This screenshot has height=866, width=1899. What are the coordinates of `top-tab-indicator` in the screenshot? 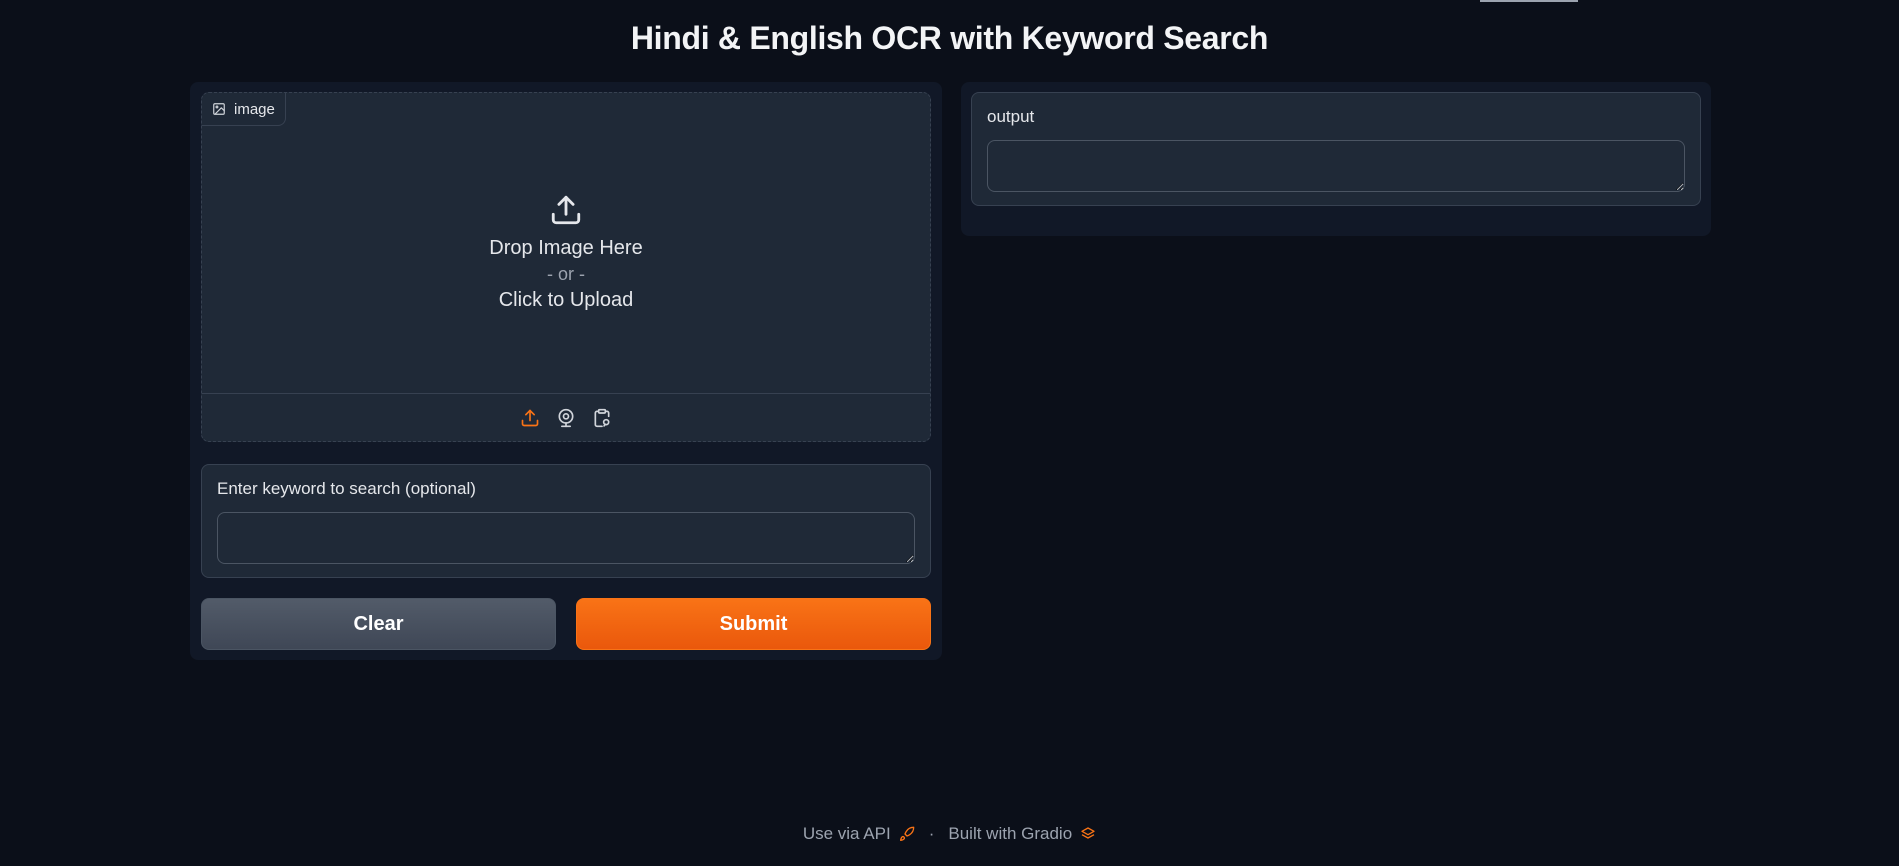 It's located at (1529, 1).